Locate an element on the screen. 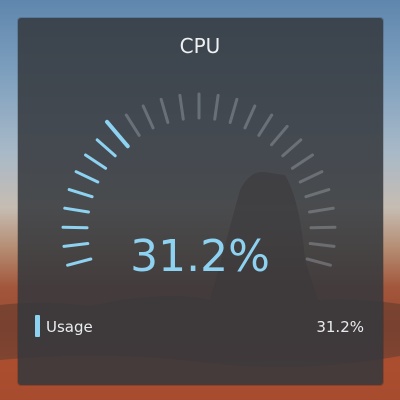 This screenshot has width=400, height=400. legend-value: 31.2% is located at coordinates (340, 327).